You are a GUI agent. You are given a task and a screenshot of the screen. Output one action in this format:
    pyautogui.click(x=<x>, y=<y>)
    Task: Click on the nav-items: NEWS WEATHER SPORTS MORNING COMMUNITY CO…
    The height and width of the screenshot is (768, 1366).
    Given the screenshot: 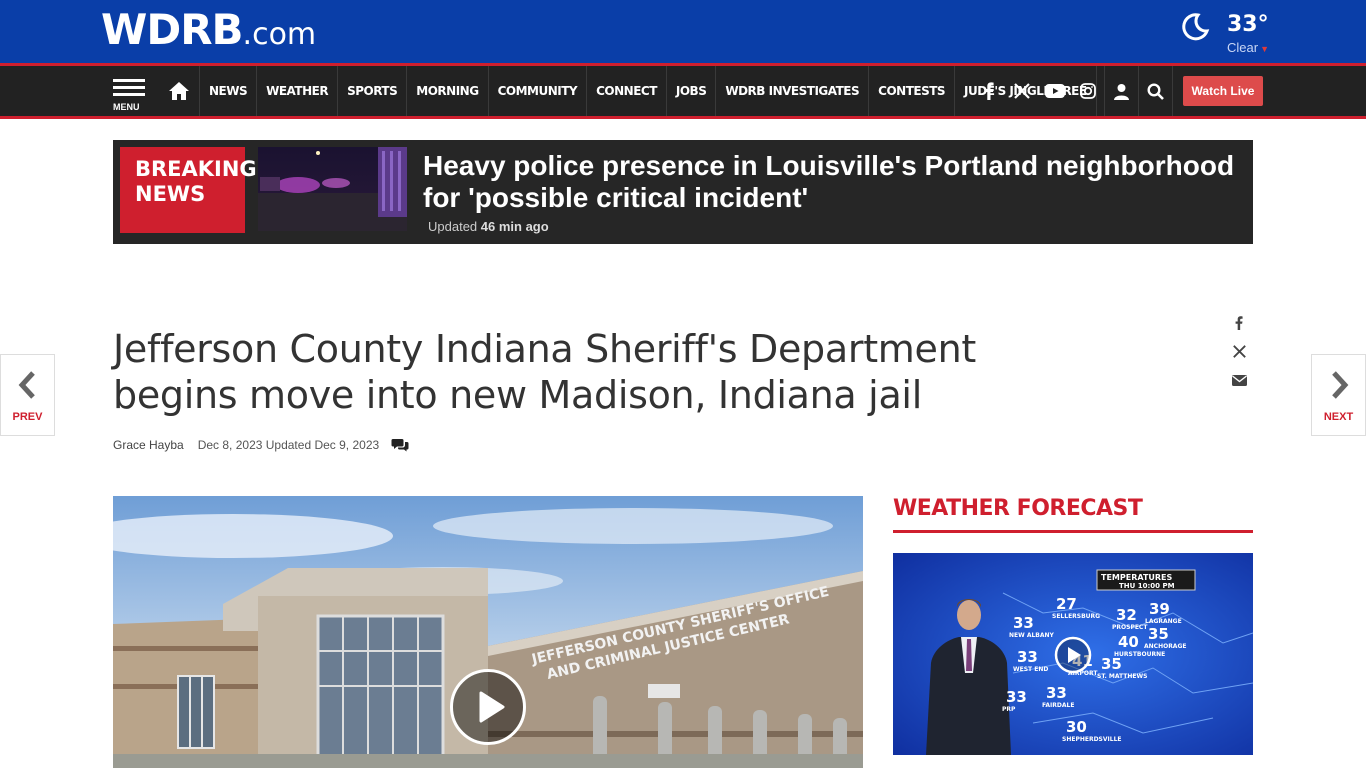 What is the action you would take?
    pyautogui.click(x=648, y=91)
    